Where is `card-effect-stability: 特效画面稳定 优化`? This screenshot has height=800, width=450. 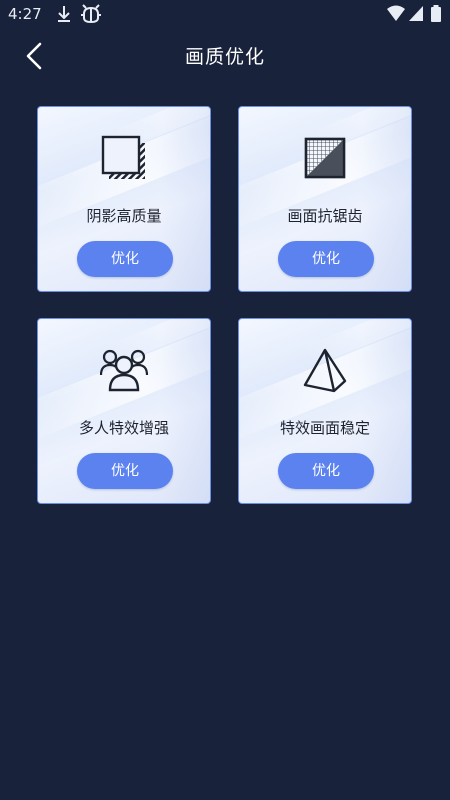
card-effect-stability: 特效画面稳定 优化 is located at coordinates (325, 411).